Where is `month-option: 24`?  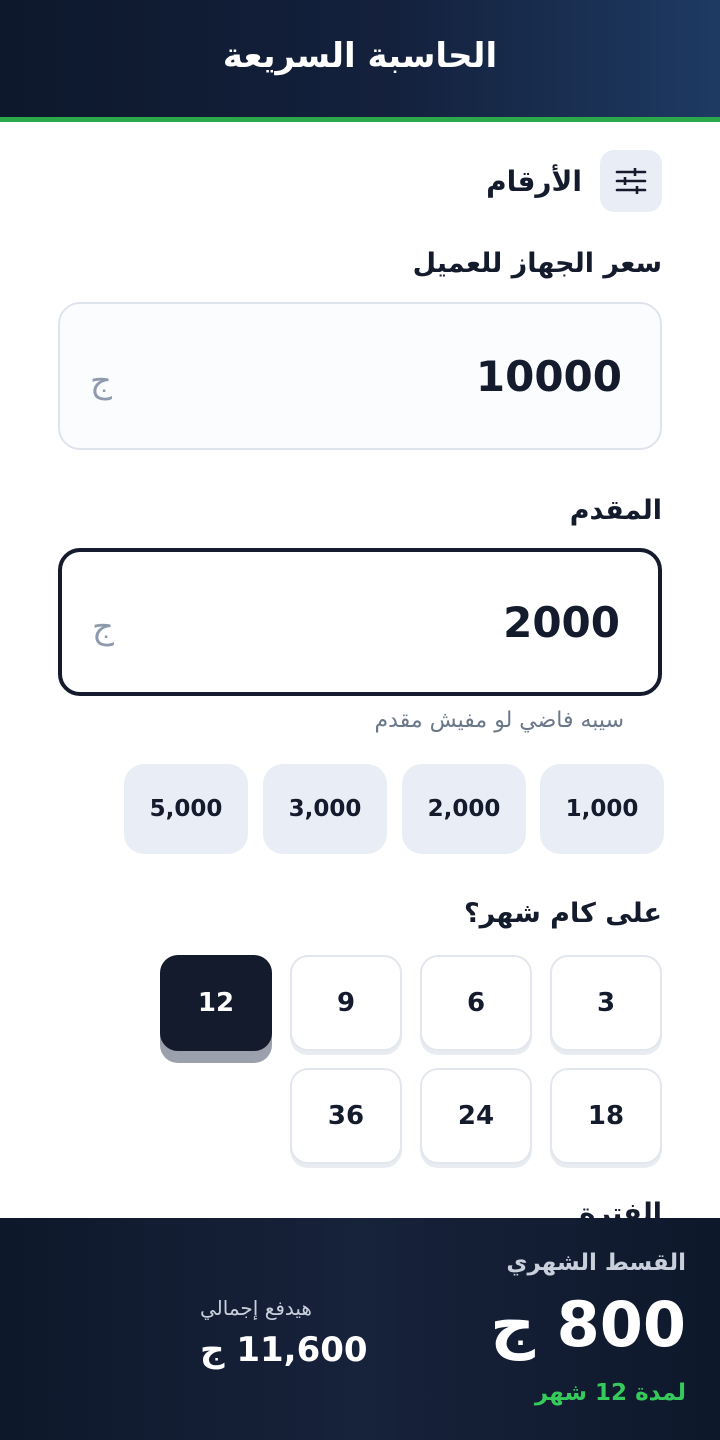 month-option: 24 is located at coordinates (476, 1116).